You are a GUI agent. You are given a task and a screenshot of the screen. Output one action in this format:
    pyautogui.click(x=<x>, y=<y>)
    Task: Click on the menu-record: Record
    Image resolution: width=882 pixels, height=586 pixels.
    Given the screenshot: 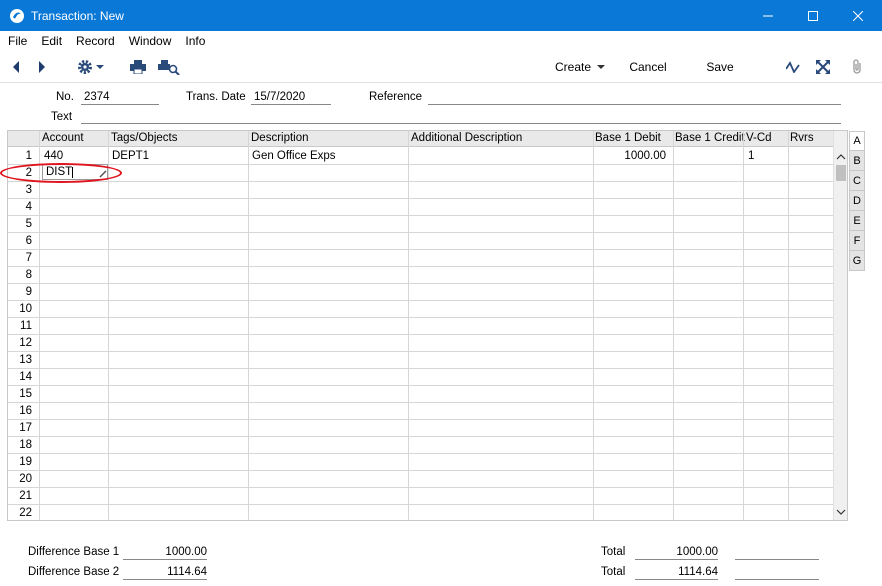 What is the action you would take?
    pyautogui.click(x=95, y=41)
    